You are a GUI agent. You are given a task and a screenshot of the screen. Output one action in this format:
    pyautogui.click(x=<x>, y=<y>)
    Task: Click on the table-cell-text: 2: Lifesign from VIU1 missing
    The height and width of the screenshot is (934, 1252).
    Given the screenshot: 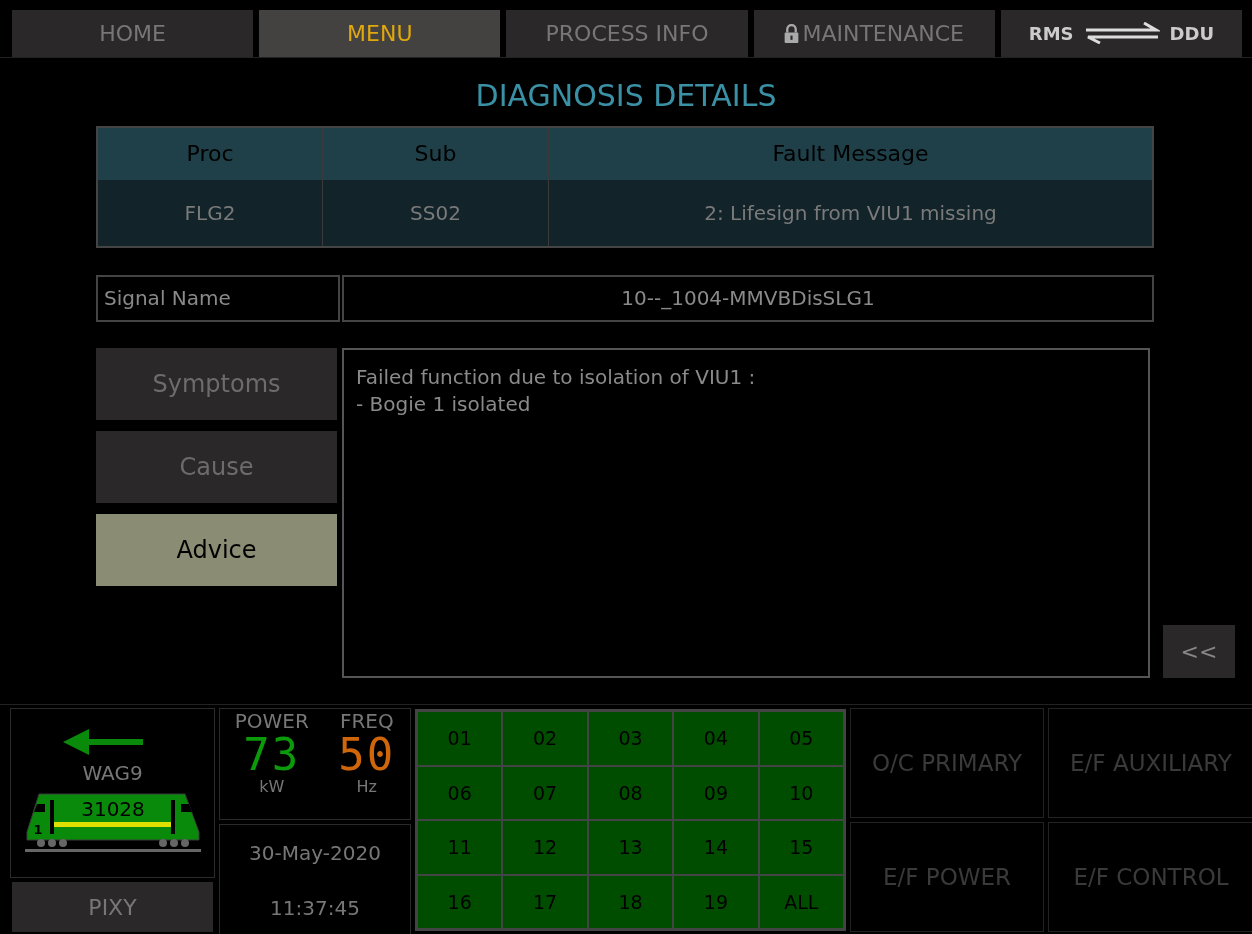 What is the action you would take?
    pyautogui.click(x=850, y=213)
    